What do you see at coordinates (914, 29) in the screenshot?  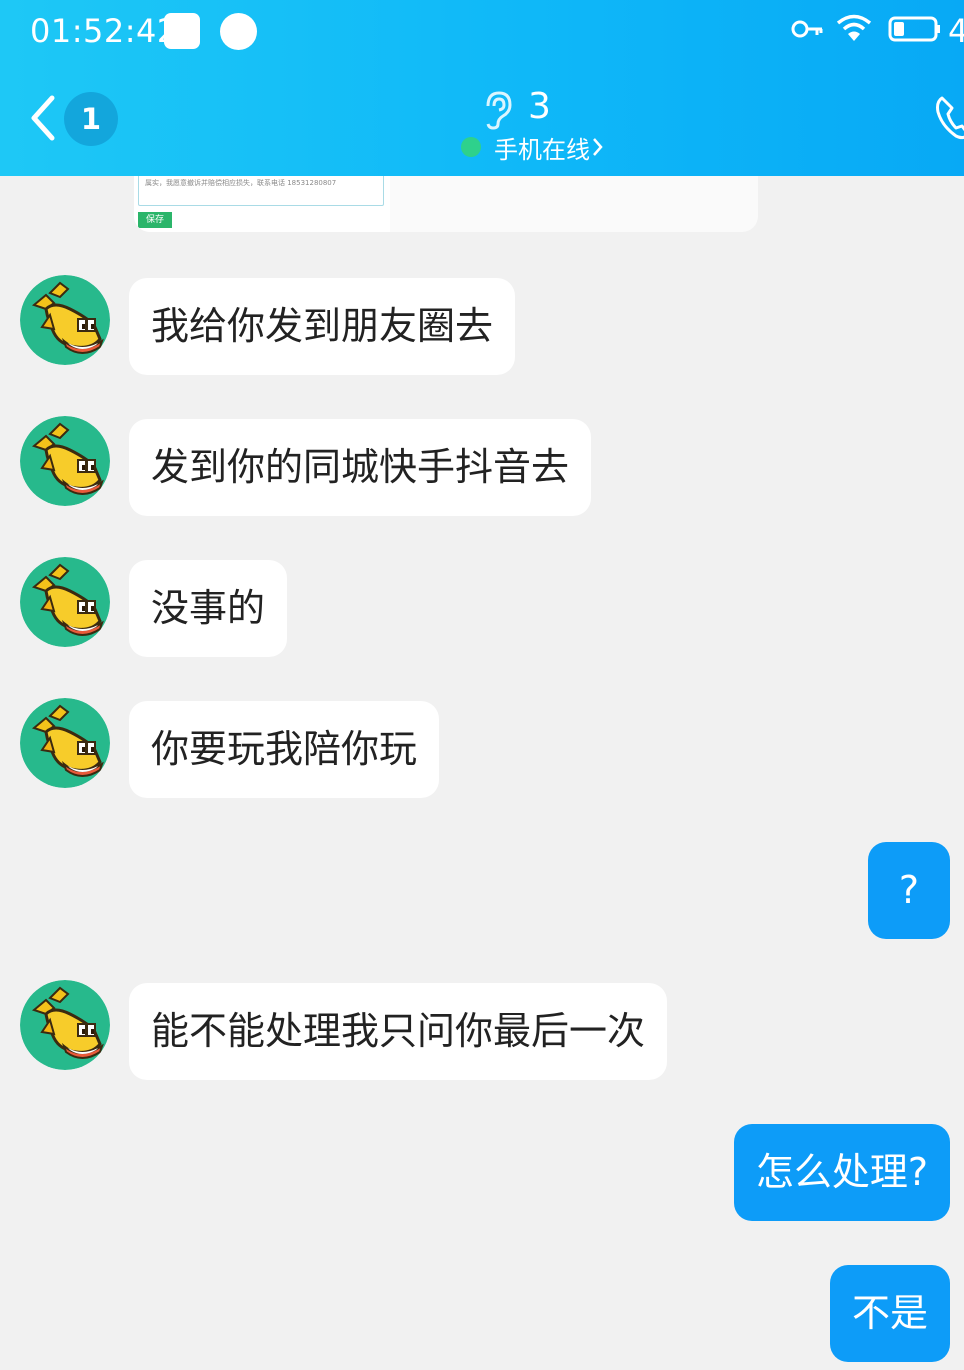 I see `battery-icon` at bounding box center [914, 29].